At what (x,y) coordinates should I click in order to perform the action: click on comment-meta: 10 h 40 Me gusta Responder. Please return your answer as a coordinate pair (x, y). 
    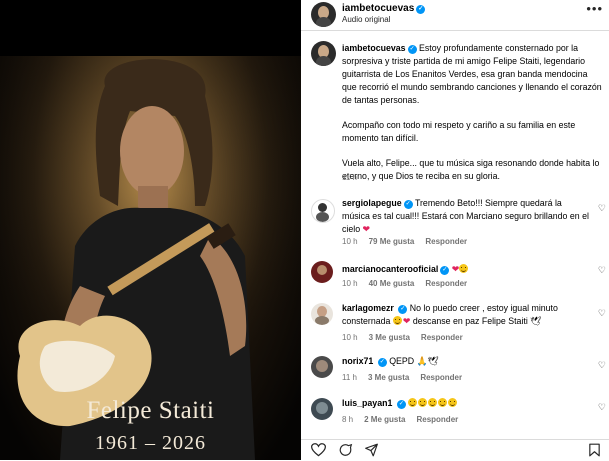
    Looking at the image, I should click on (410, 283).